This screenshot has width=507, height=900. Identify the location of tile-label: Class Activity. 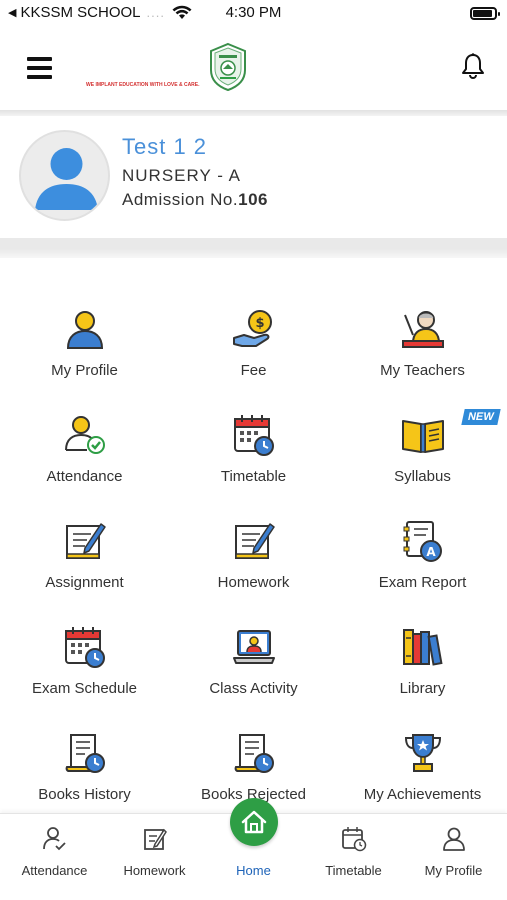
(253, 688).